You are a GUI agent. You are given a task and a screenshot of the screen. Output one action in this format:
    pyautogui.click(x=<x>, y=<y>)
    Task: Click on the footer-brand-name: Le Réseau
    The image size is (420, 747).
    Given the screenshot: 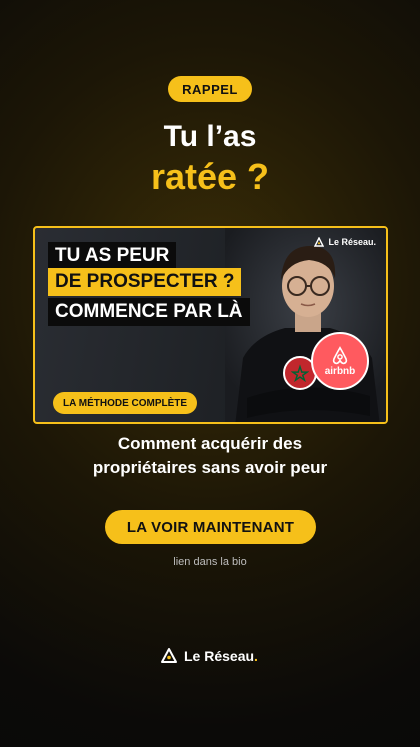 What is the action you would take?
    pyautogui.click(x=219, y=656)
    